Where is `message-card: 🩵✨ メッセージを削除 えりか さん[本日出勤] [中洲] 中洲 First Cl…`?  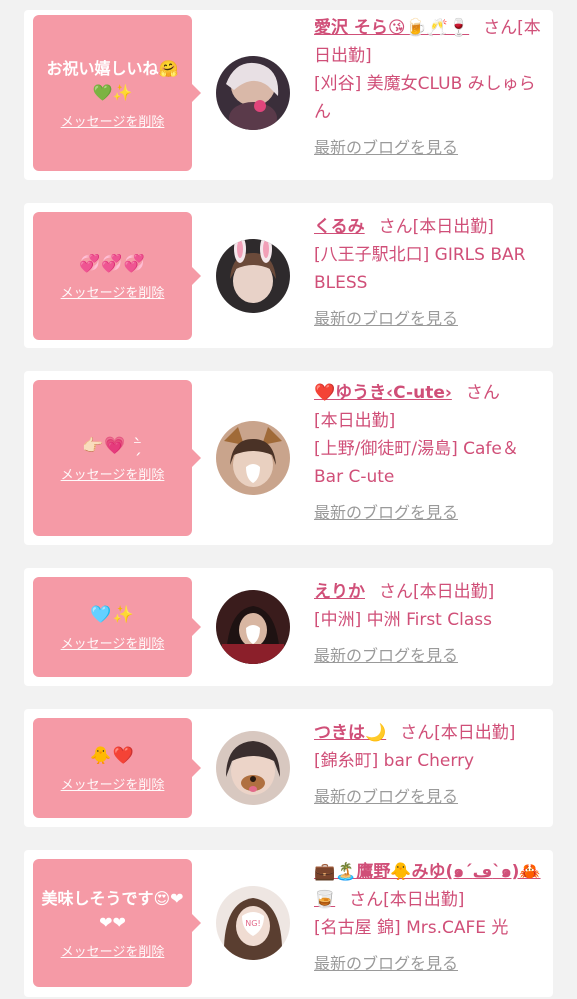 message-card: 🩵✨ メッセージを削除 えりか さん[本日出勤] [中洲] 中洲 First Cl… is located at coordinates (288, 627).